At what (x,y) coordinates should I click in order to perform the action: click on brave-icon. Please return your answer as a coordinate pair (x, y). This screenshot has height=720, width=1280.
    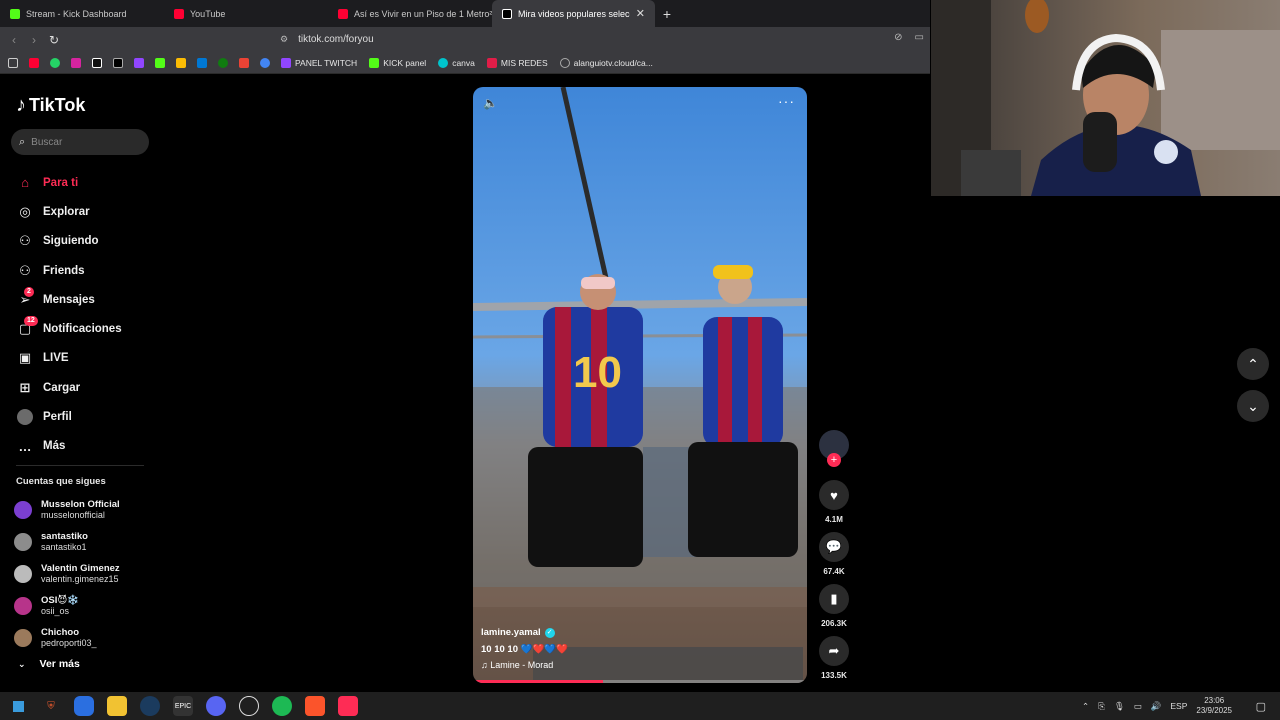
    Looking at the image, I should click on (315, 706).